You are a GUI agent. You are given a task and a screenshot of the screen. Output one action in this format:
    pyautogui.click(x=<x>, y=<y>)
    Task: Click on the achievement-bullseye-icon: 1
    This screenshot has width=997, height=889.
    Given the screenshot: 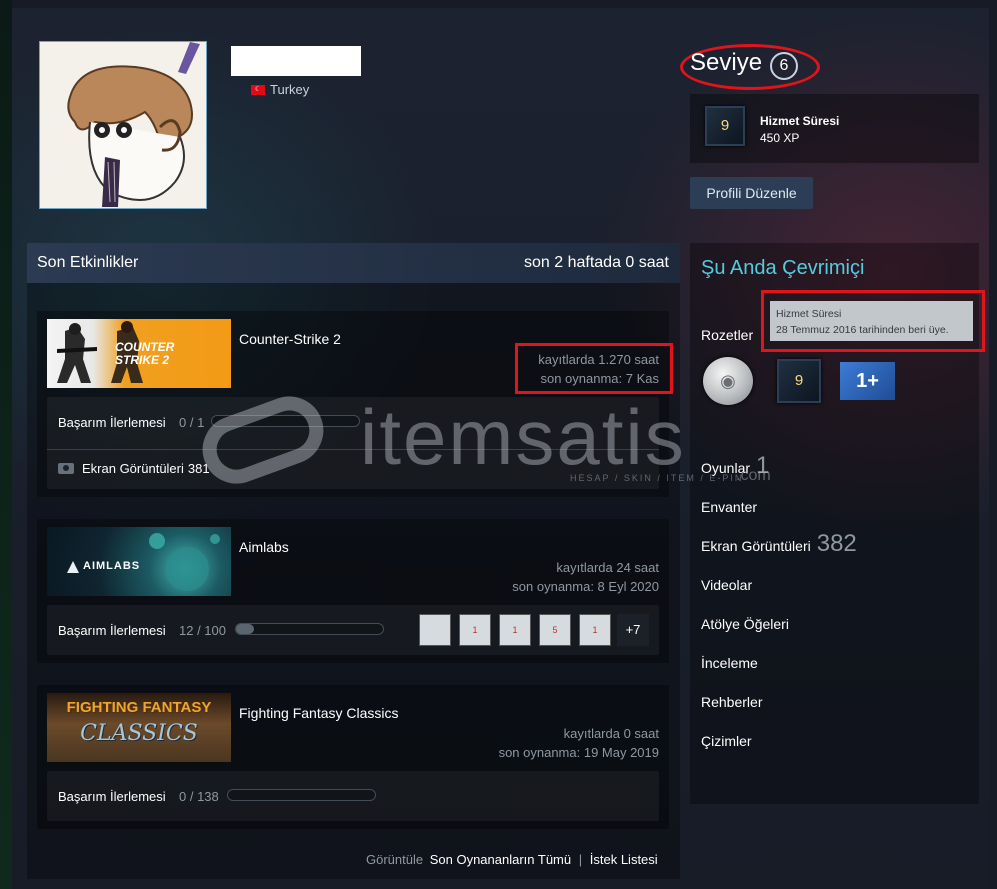 What is the action you would take?
    pyautogui.click(x=515, y=630)
    